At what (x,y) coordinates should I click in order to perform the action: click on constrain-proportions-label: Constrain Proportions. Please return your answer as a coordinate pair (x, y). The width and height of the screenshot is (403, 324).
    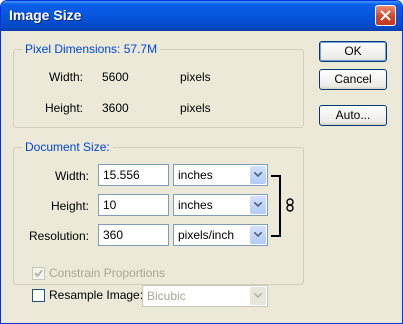
    Looking at the image, I should click on (107, 273).